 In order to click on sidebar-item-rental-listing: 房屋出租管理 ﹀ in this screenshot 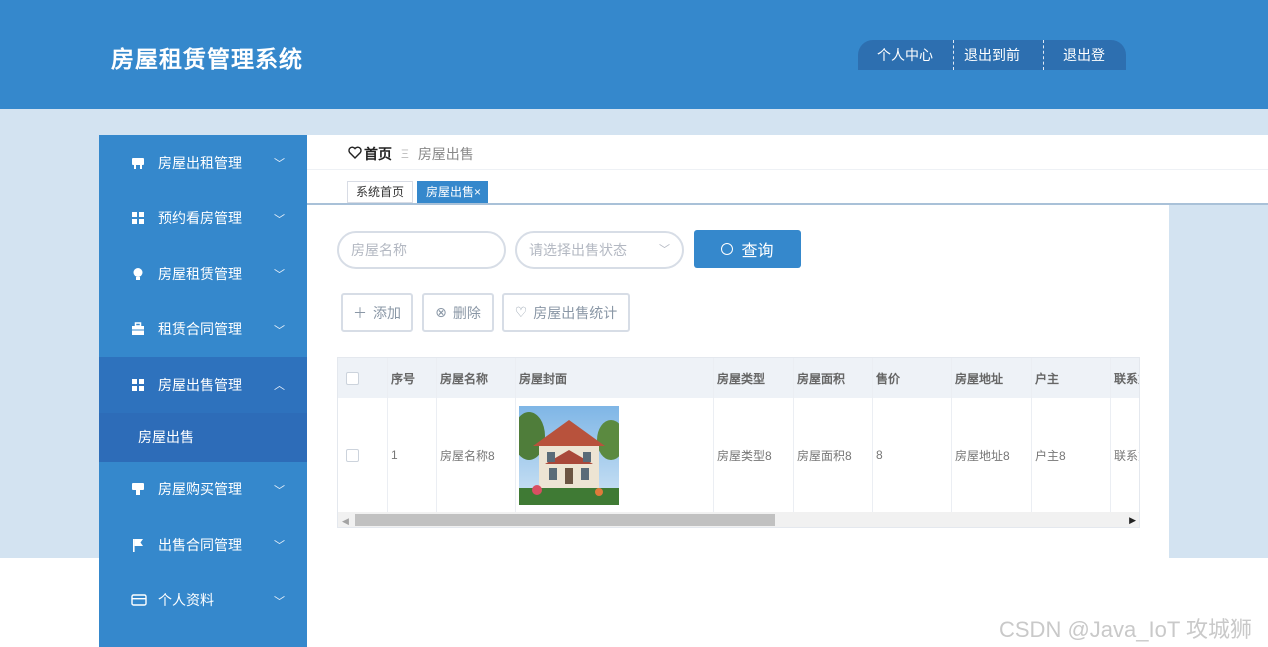, I will do `click(203, 163)`.